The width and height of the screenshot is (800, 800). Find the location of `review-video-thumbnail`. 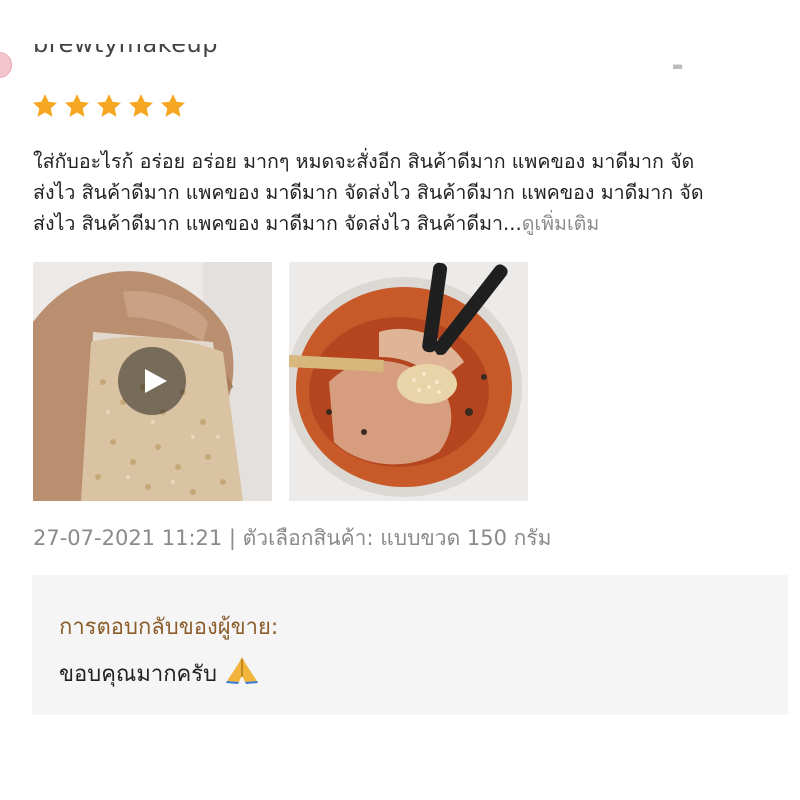

review-video-thumbnail is located at coordinates (152, 381).